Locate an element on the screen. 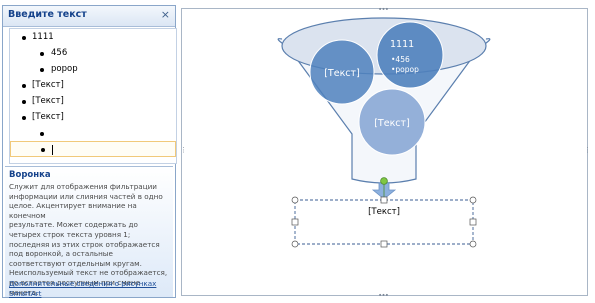 This screenshot has height=303, width=595. circle-left-text: [Текст] is located at coordinates (342, 73).